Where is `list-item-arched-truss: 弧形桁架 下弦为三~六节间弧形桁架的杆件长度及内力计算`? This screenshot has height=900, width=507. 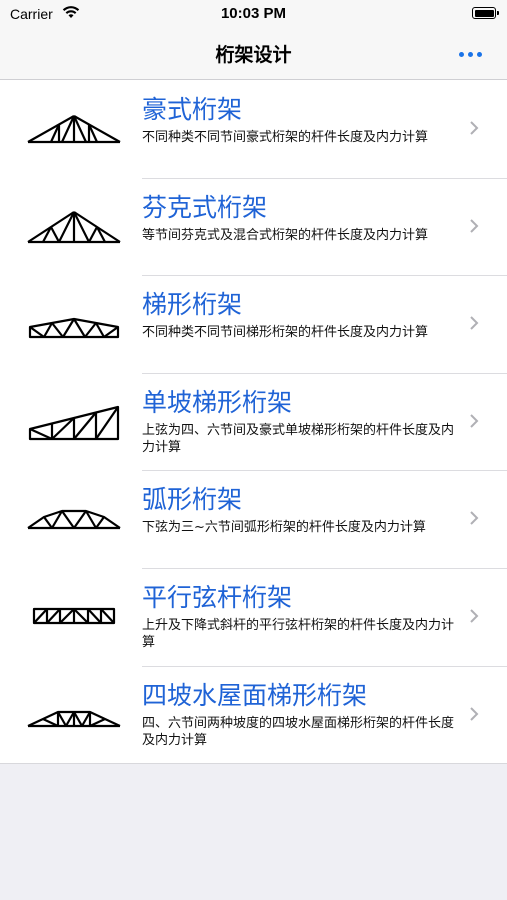
list-item-arched-truss: 弧形桁架 下弦为三~六节间弧形桁架的杆件长度及内力计算 is located at coordinates (253, 519).